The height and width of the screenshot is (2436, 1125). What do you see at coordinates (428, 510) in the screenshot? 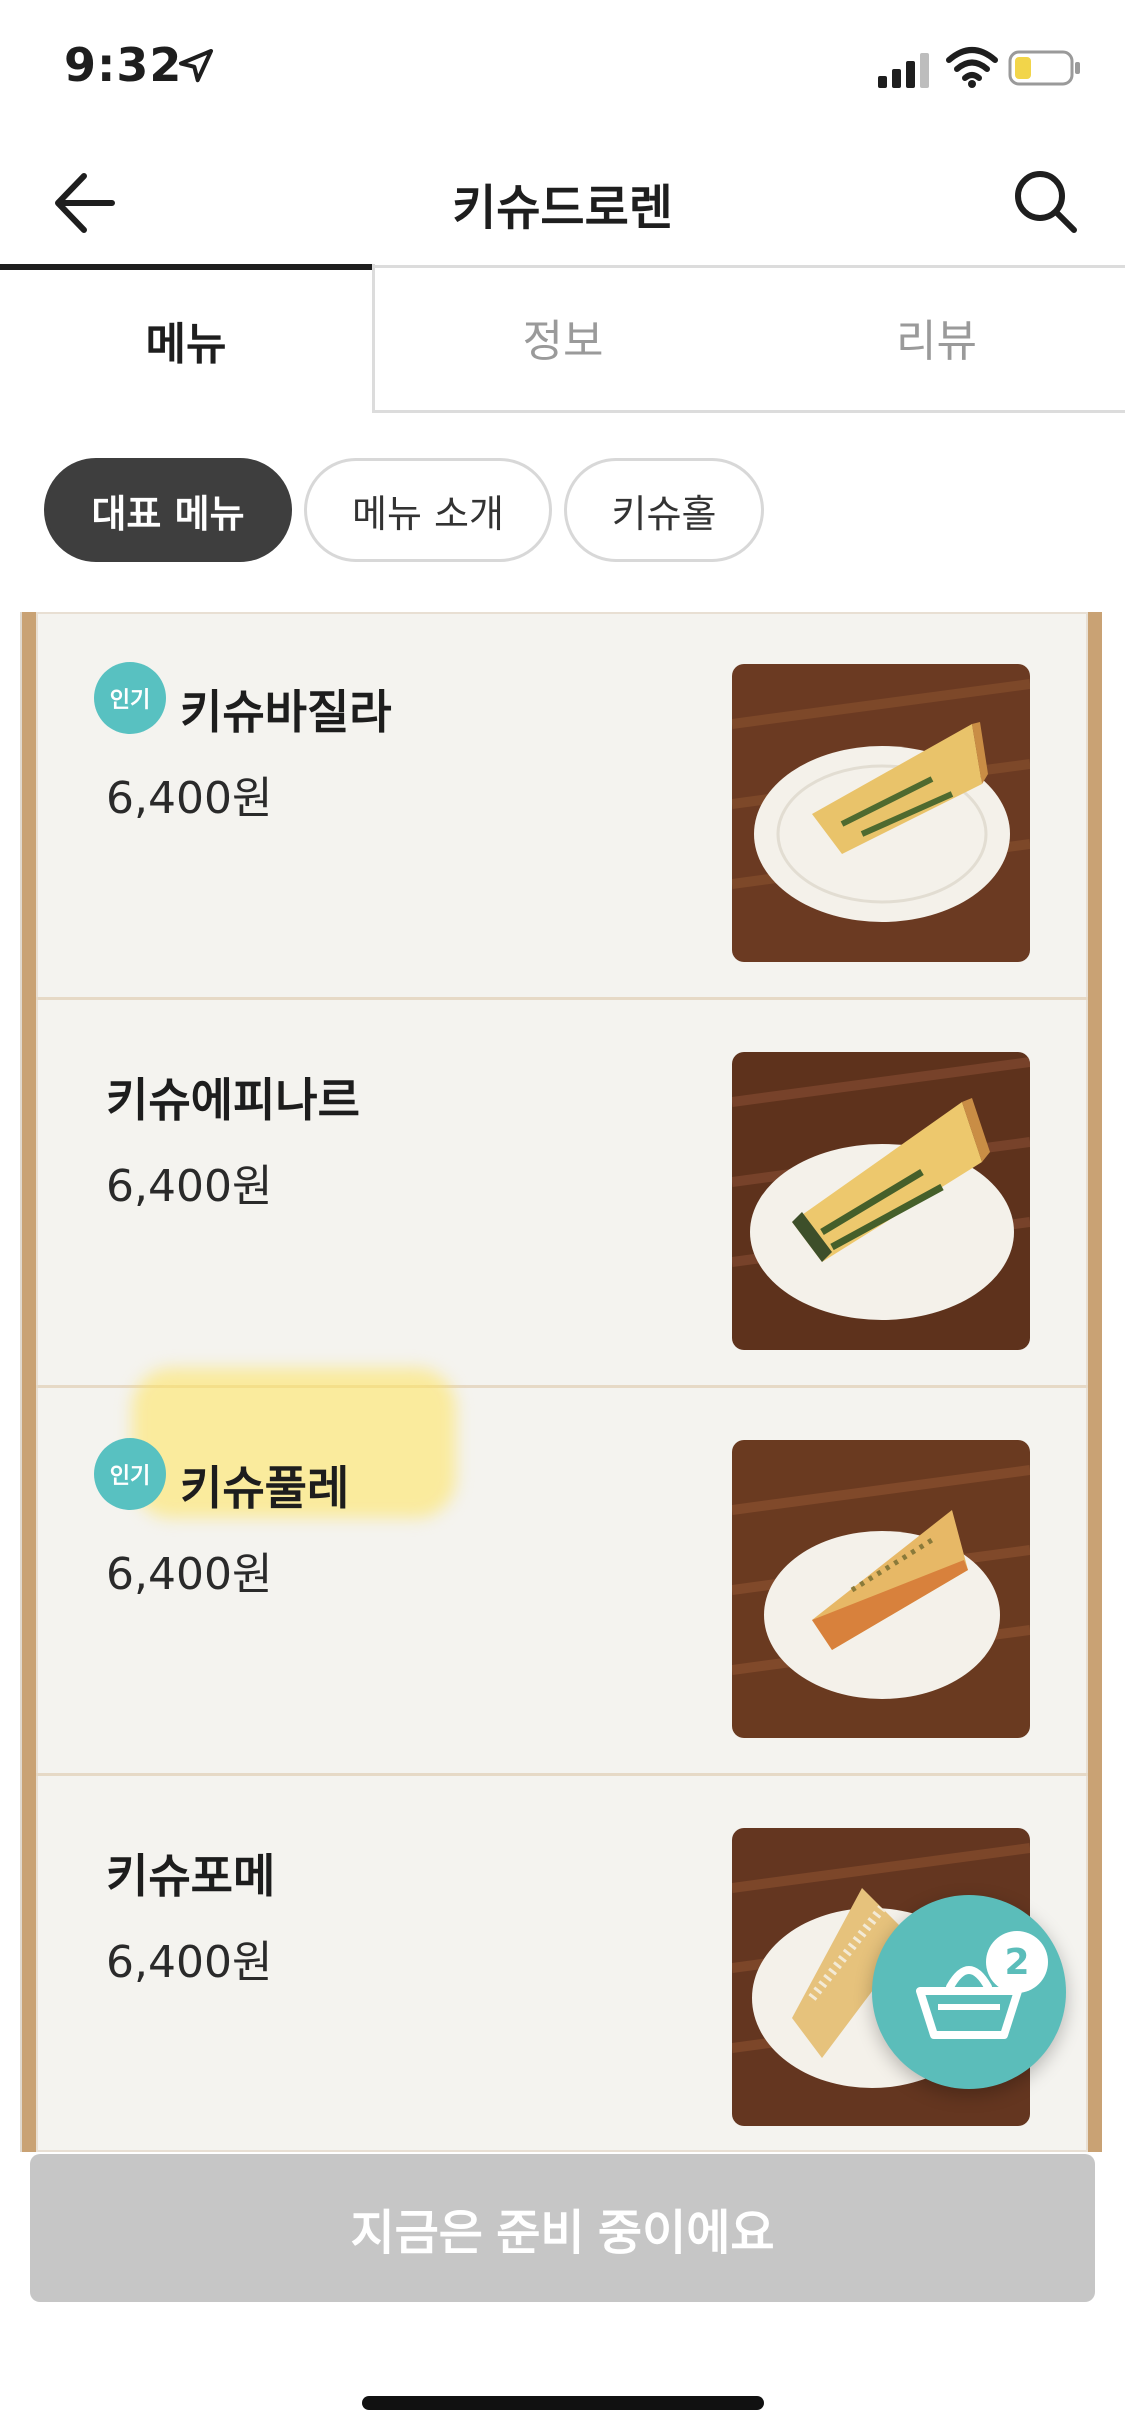
I see `chip-menu-intro: 메뉴 소개` at bounding box center [428, 510].